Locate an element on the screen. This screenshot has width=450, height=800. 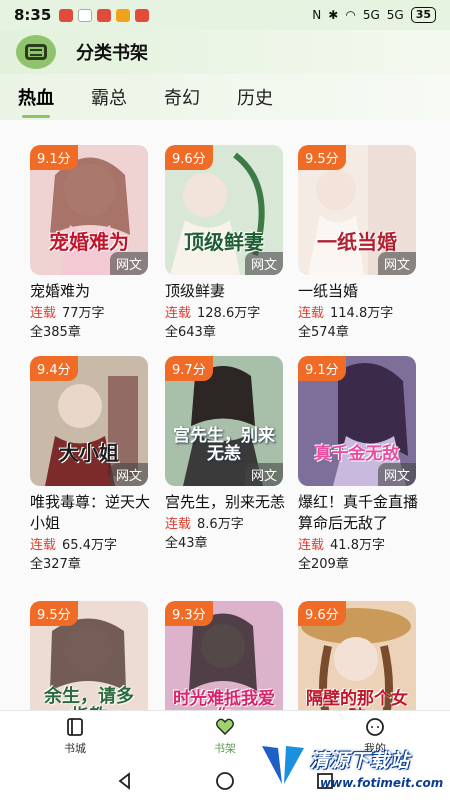
book-title: 顶级鲜妻 is located at coordinates (225, 291).